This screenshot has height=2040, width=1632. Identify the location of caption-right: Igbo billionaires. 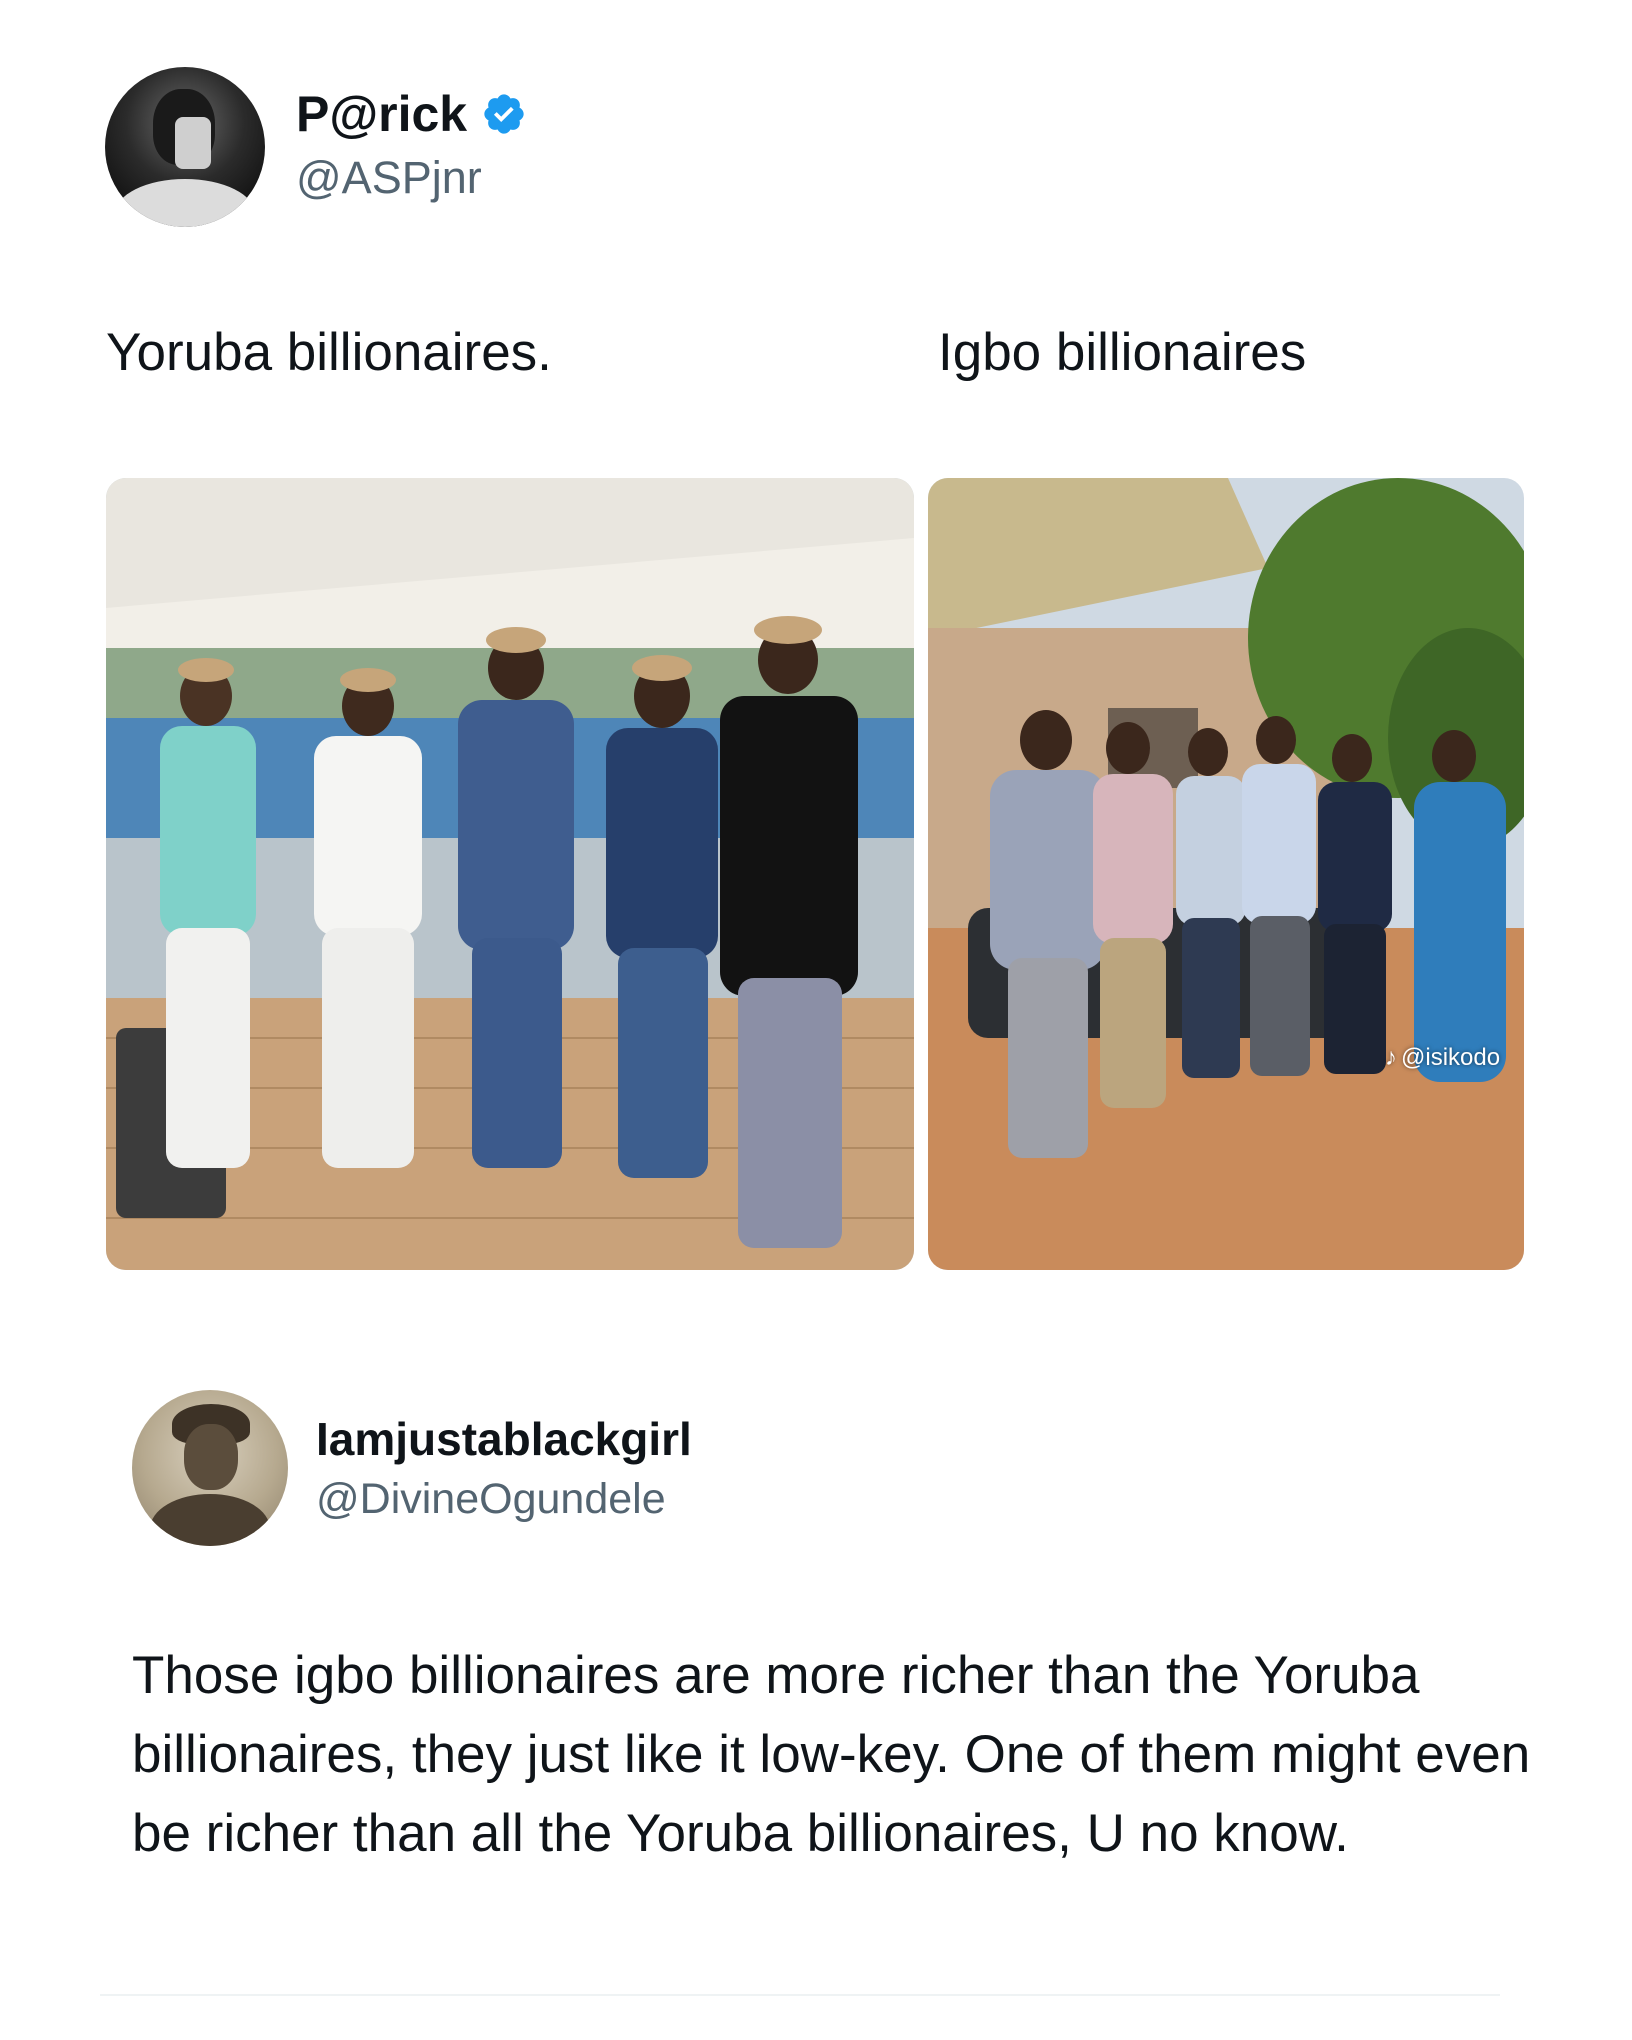
(1122, 352).